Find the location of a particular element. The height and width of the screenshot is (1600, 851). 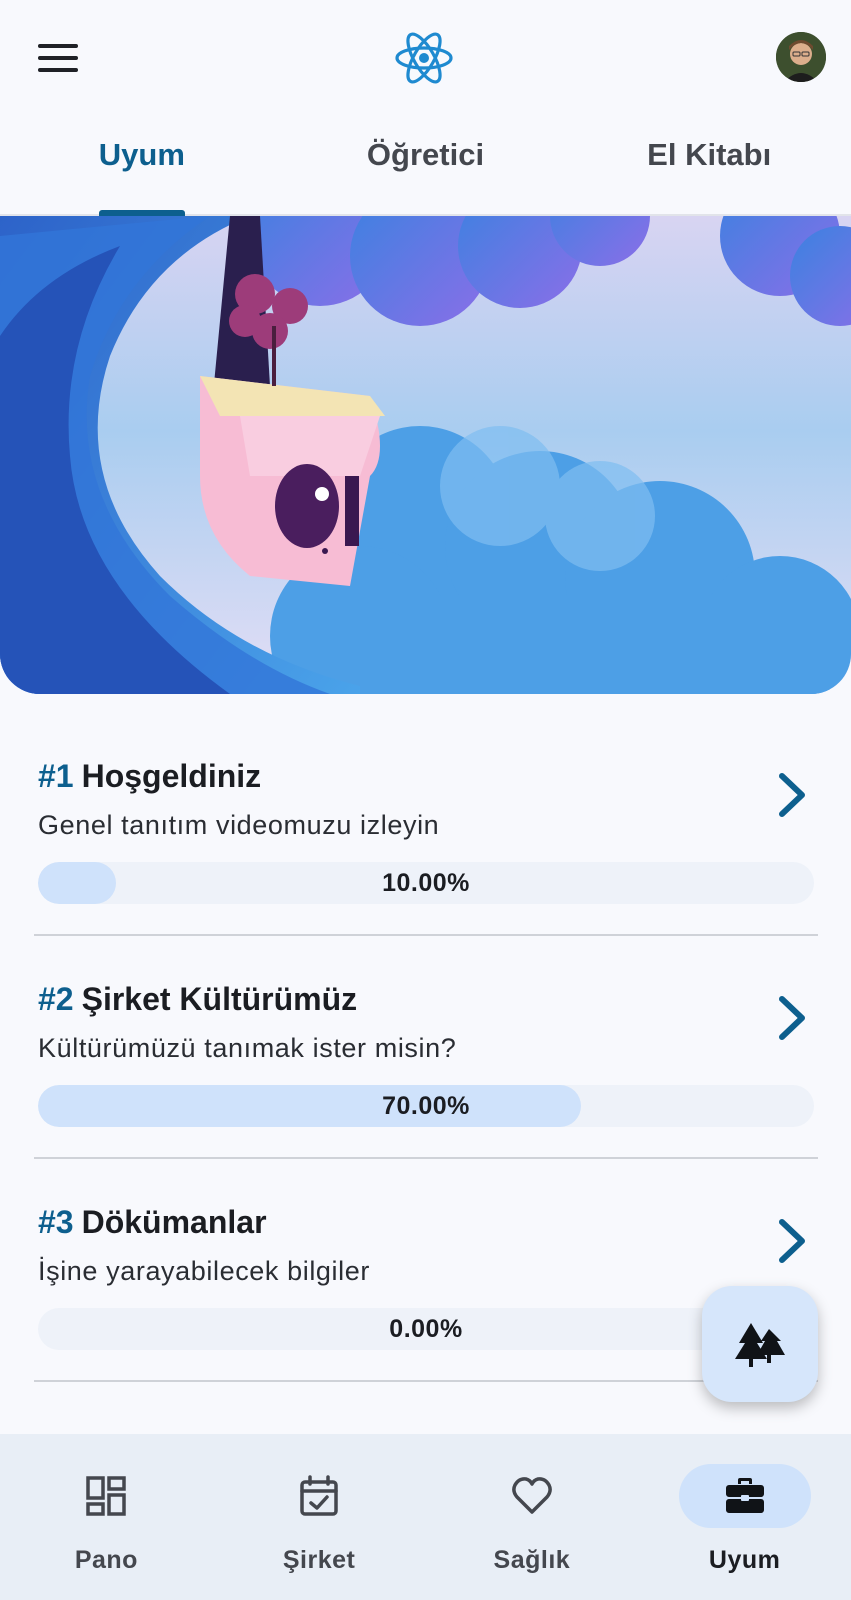

item-title-text: Hoşgeldiniz is located at coordinates (171, 776).